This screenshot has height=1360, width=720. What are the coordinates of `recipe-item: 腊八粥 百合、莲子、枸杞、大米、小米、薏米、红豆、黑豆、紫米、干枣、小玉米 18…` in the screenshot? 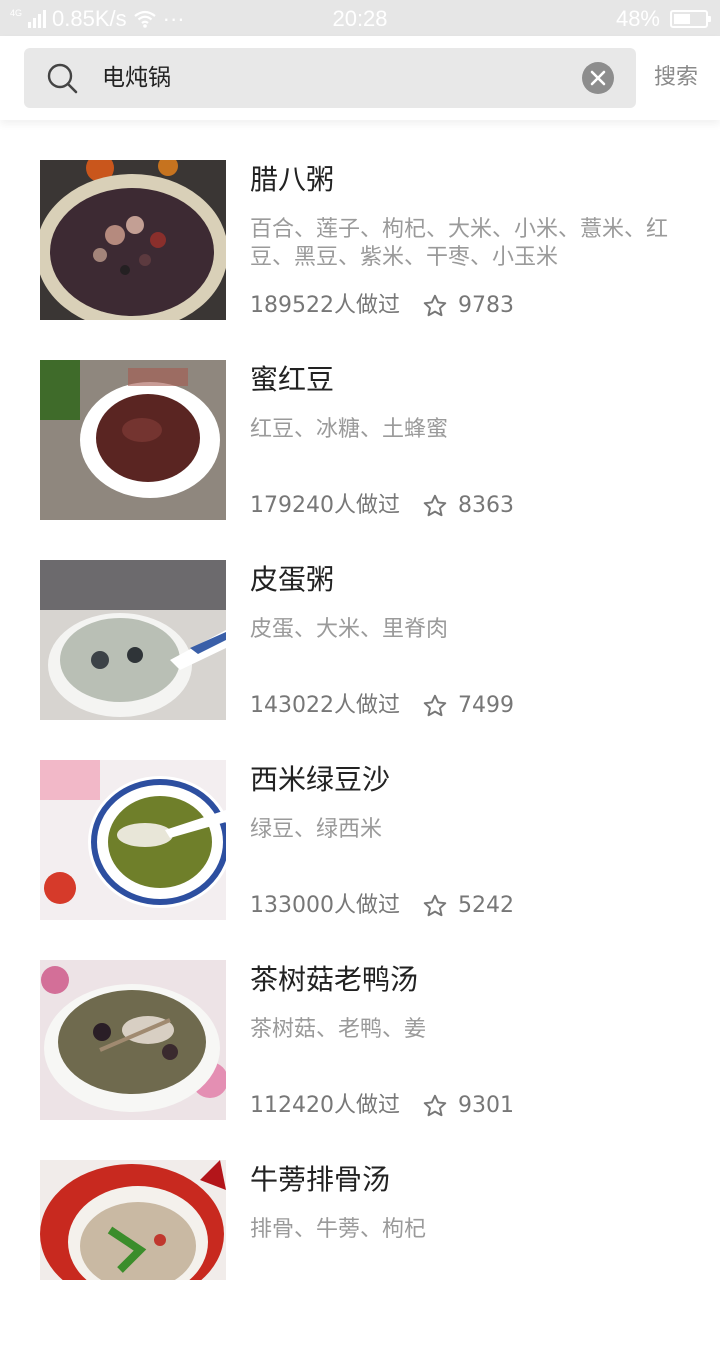 It's located at (360, 260).